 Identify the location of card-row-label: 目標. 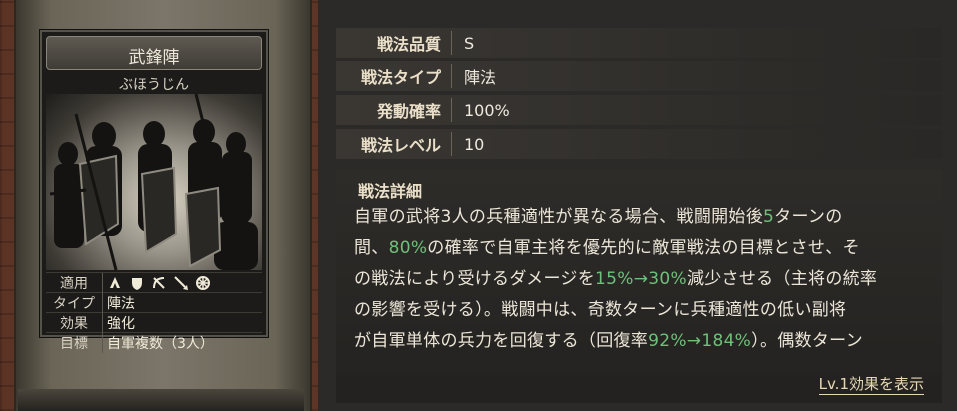
(74, 342).